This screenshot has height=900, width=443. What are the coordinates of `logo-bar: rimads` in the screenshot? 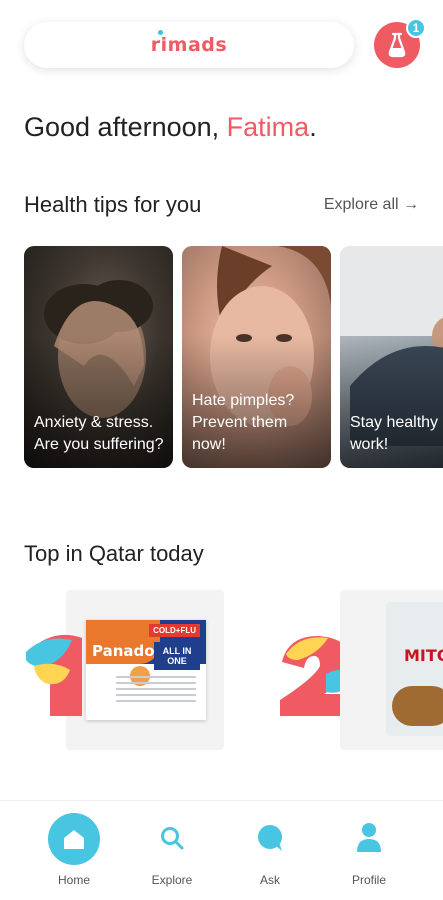 It's located at (189, 45).